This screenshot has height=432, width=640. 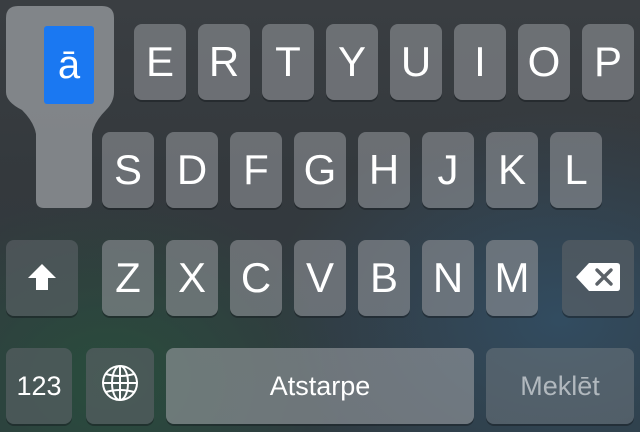 I want to click on key-k: K, so click(x=512, y=170).